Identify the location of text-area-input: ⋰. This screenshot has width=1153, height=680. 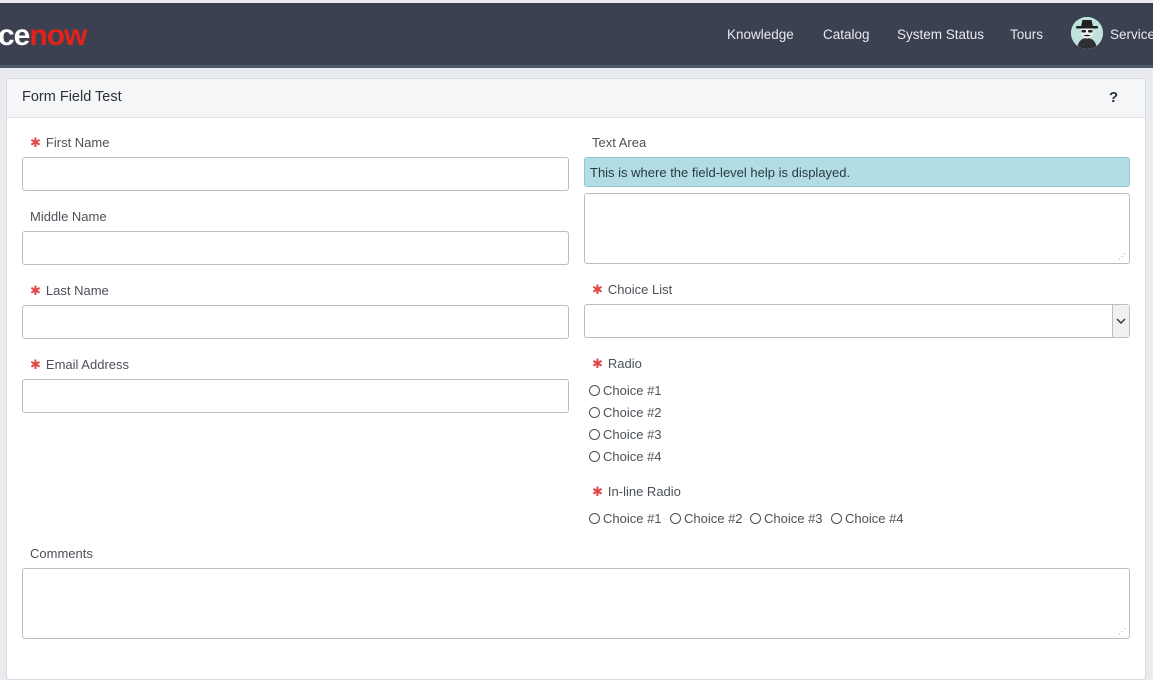
(857, 228).